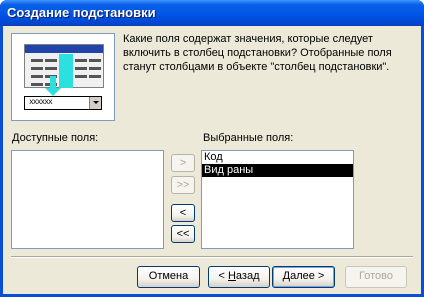 The width and height of the screenshot is (424, 297). I want to click on chevron-down-icon, so click(95, 103).